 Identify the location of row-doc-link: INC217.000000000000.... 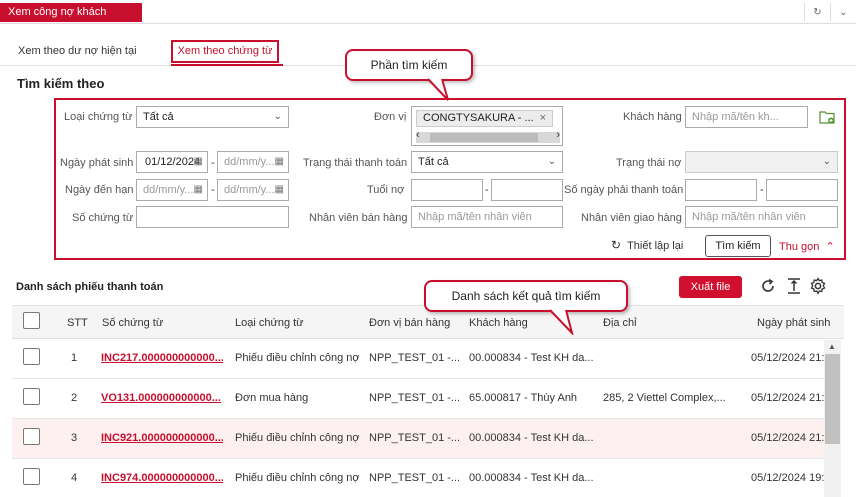
(162, 358).